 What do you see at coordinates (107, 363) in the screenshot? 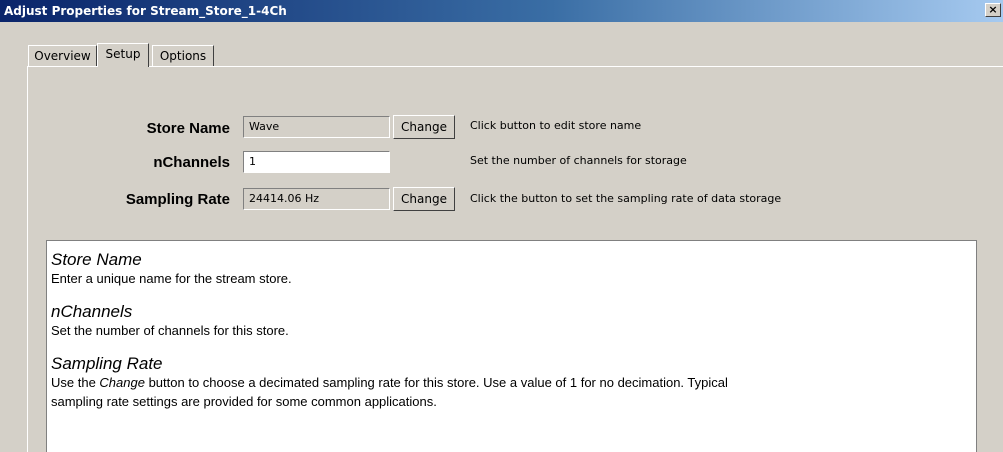
I see `help-sampling-rate-heading: Sampling Rate` at bounding box center [107, 363].